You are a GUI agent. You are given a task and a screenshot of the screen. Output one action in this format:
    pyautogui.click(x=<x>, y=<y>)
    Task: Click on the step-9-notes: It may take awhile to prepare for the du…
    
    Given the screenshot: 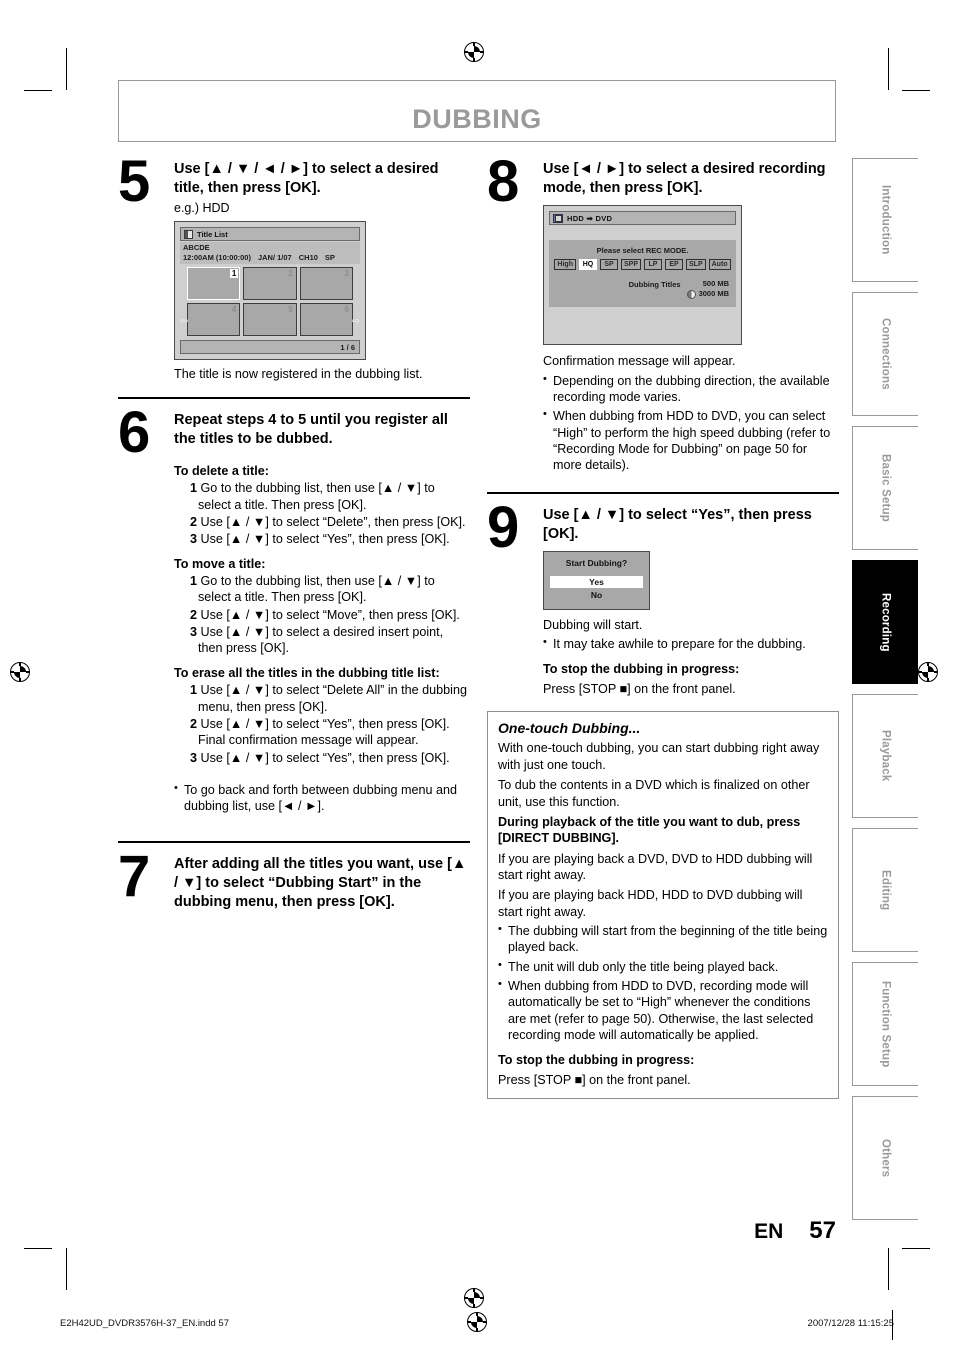 What is the action you would take?
    pyautogui.click(x=691, y=643)
    